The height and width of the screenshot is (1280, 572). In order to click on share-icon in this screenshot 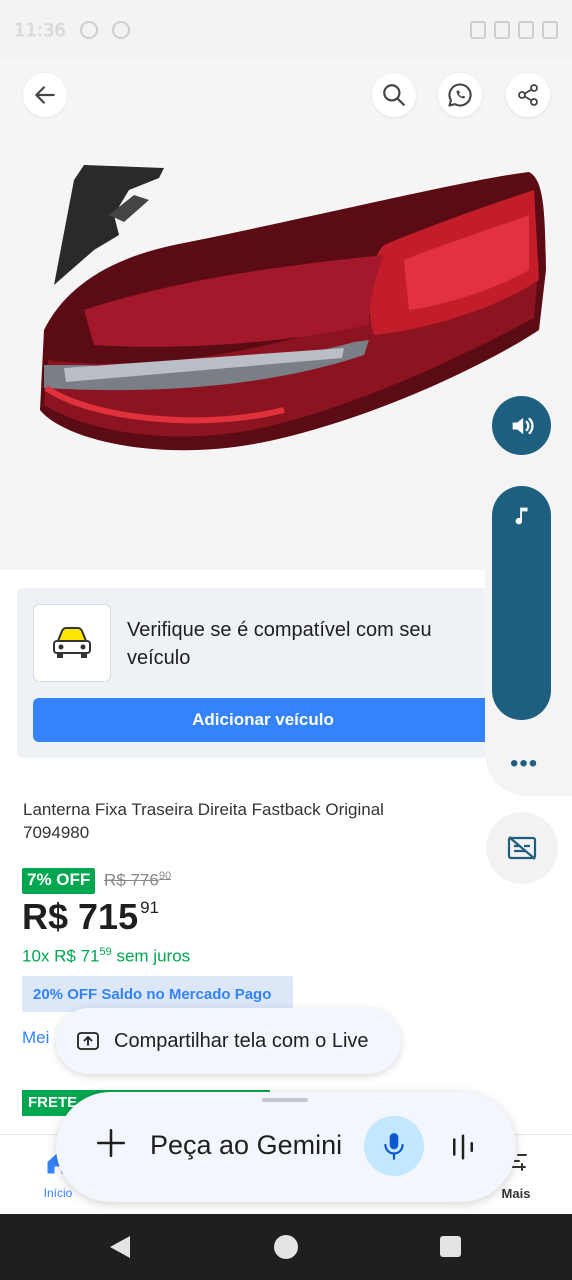, I will do `click(528, 95)`.